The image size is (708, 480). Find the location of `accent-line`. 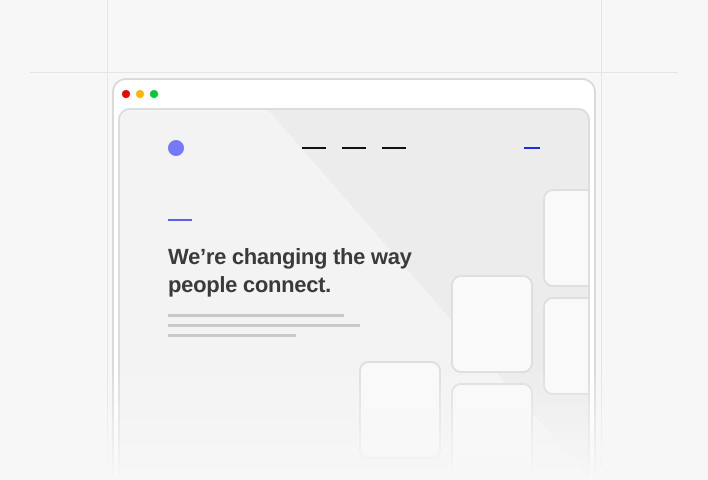

accent-line is located at coordinates (180, 220).